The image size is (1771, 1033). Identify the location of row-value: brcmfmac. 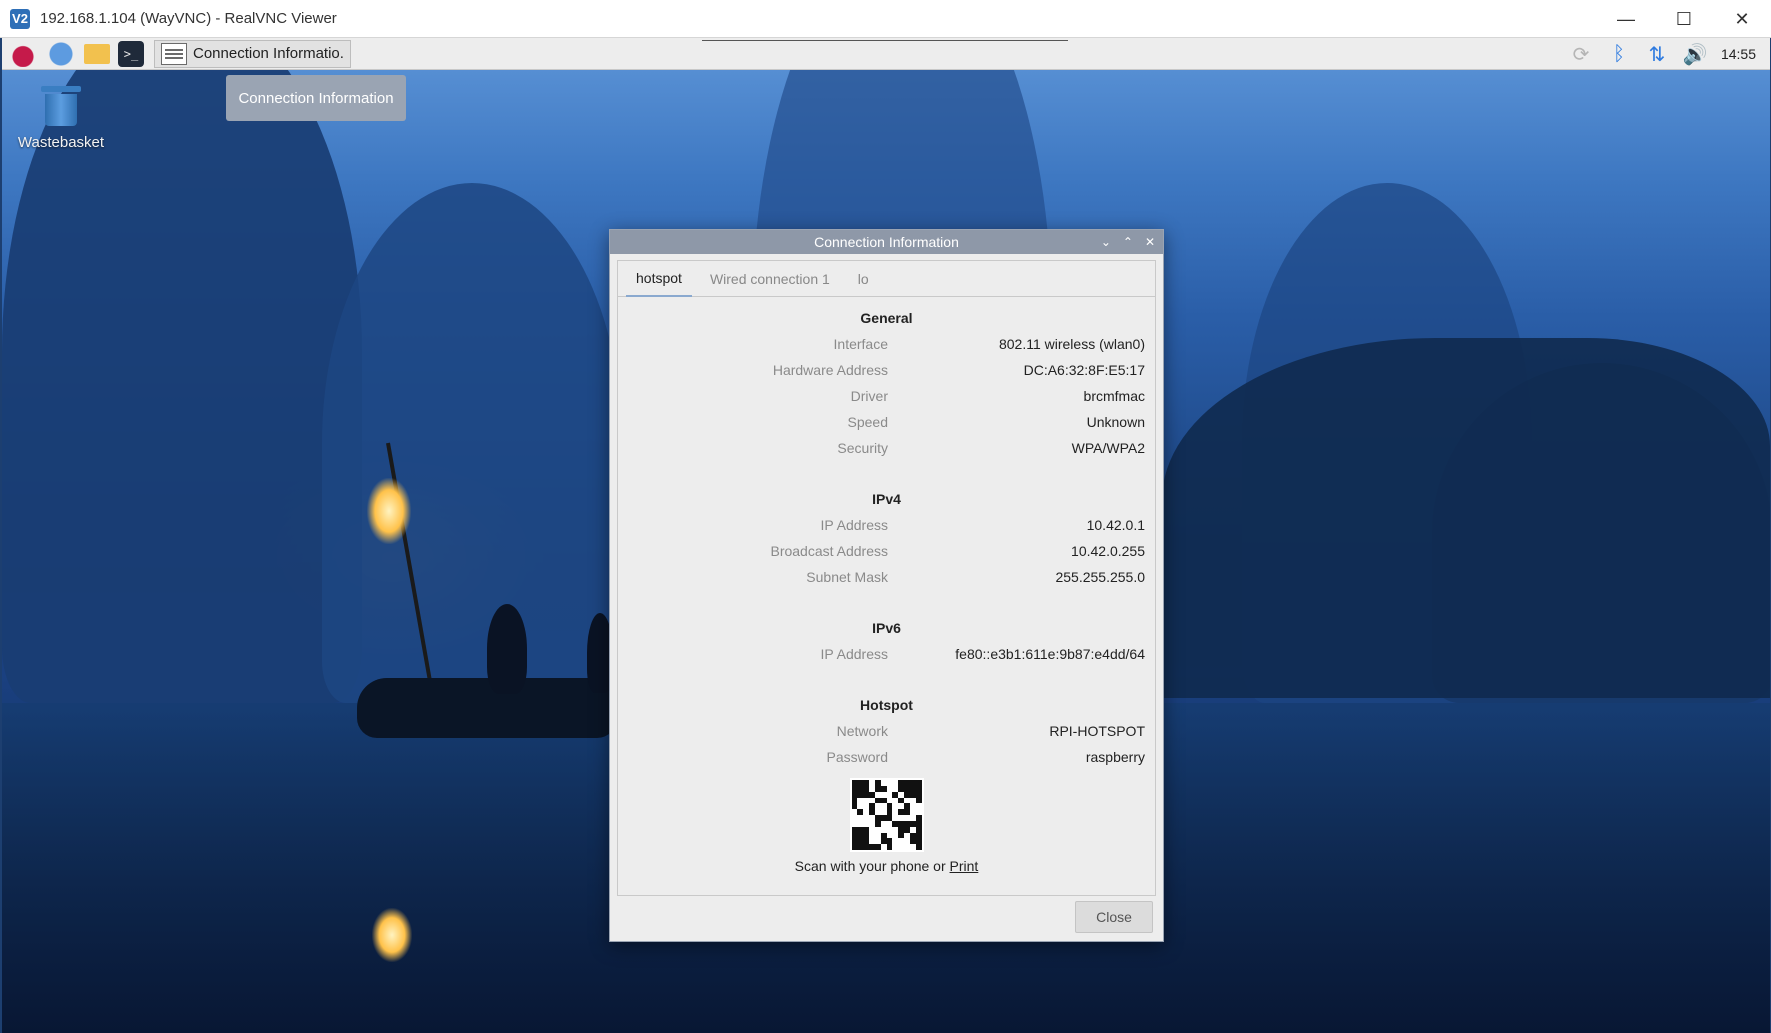
(1114, 396).